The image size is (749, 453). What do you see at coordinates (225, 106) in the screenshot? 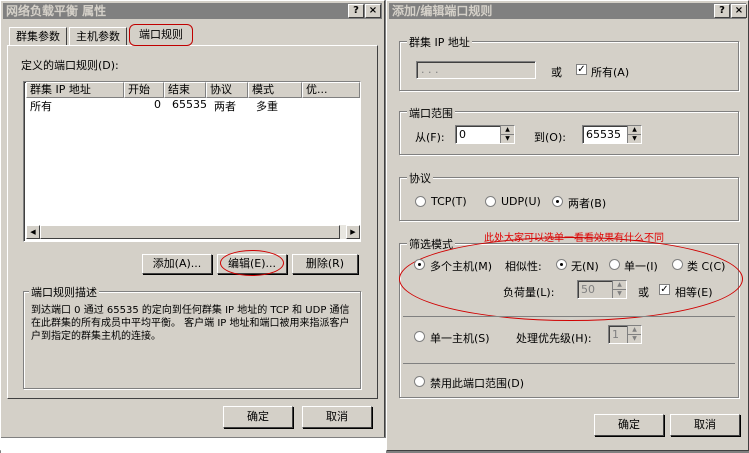
I see `row-protocol: 两者` at bounding box center [225, 106].